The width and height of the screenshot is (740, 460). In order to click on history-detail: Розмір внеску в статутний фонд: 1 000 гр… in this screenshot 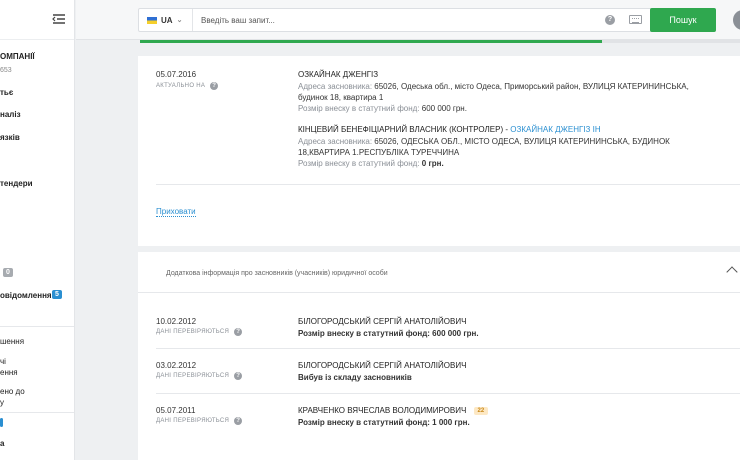, I will do `click(384, 422)`.